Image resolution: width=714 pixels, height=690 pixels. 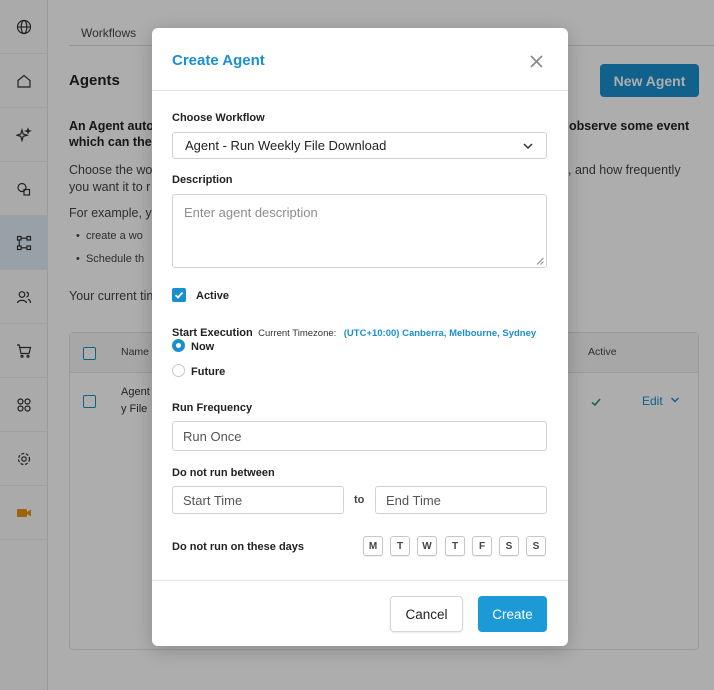 What do you see at coordinates (509, 546) in the screenshot?
I see `day-saturday-toggle: S` at bounding box center [509, 546].